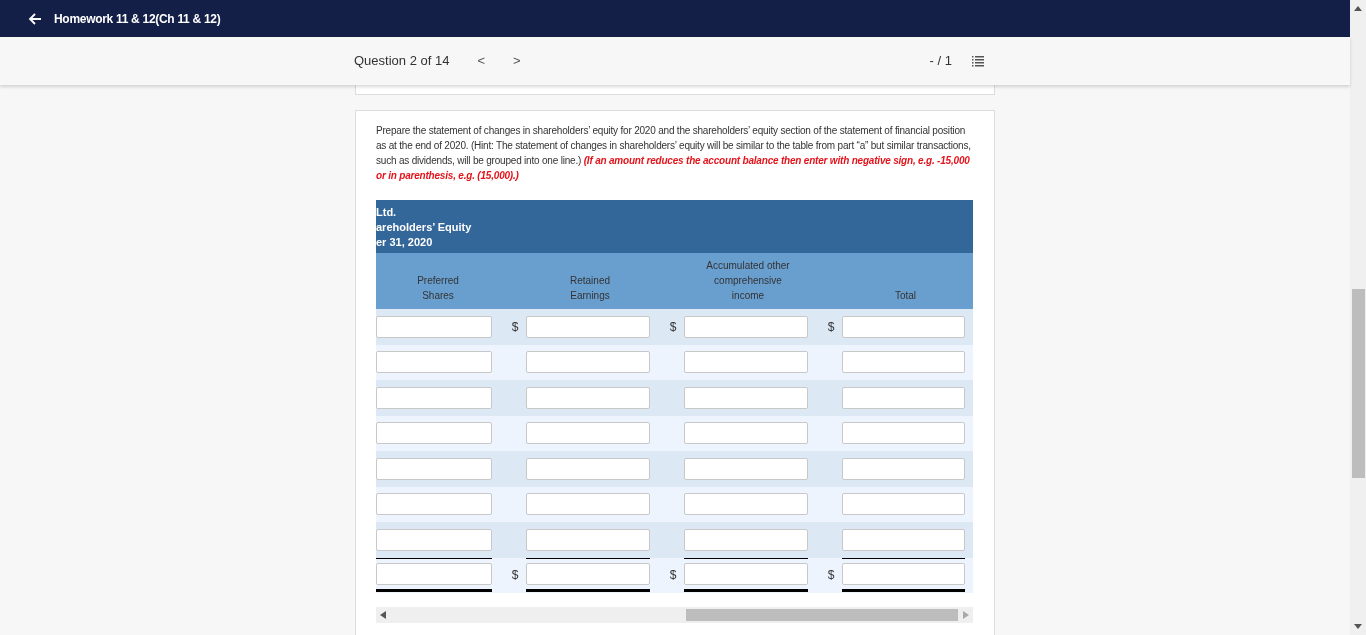 This screenshot has height=635, width=1366. Describe the element at coordinates (402, 61) in the screenshot. I see `question-position: Question 2 of 14` at that location.